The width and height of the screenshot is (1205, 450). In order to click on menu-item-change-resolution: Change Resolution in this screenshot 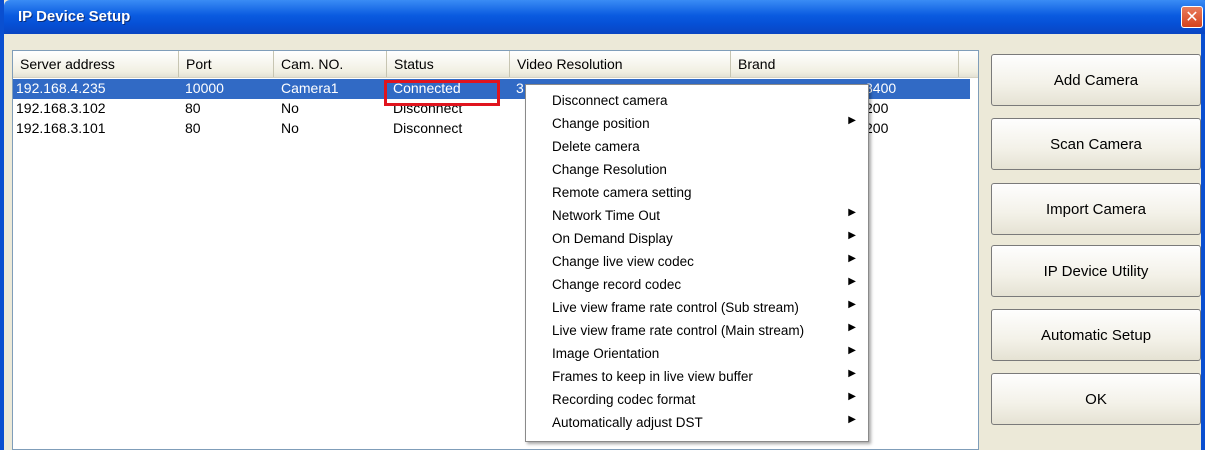, I will do `click(697, 169)`.